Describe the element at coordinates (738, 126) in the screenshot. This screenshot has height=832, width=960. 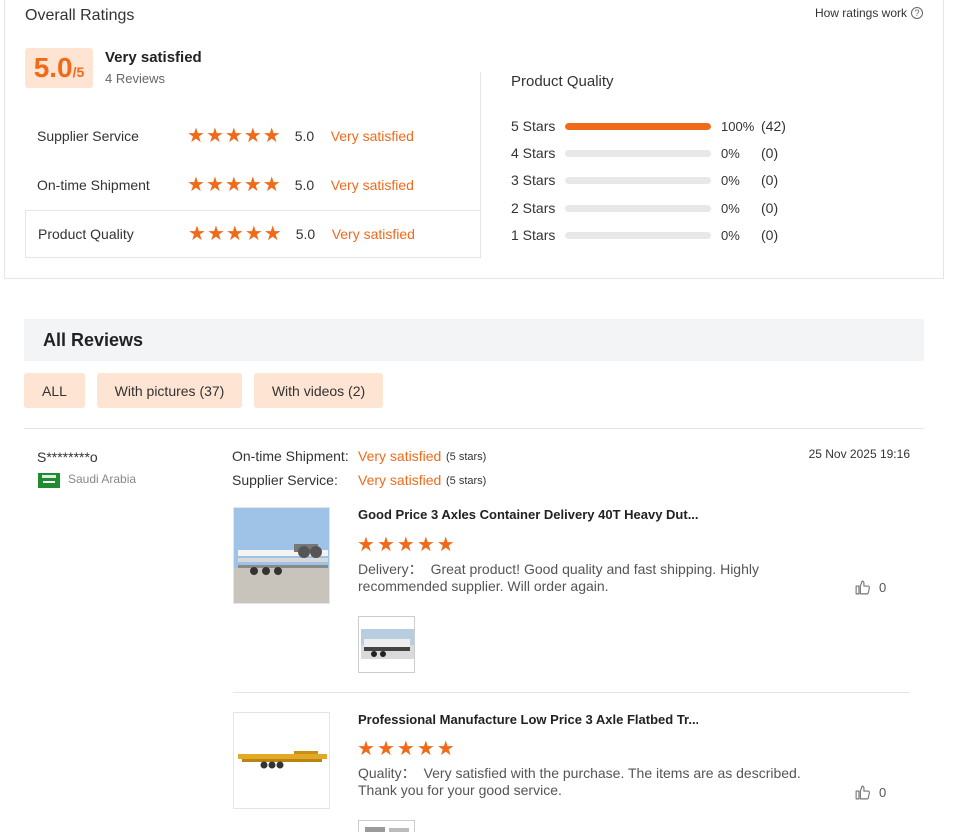
I see `distribution-percent: 100%` at that location.